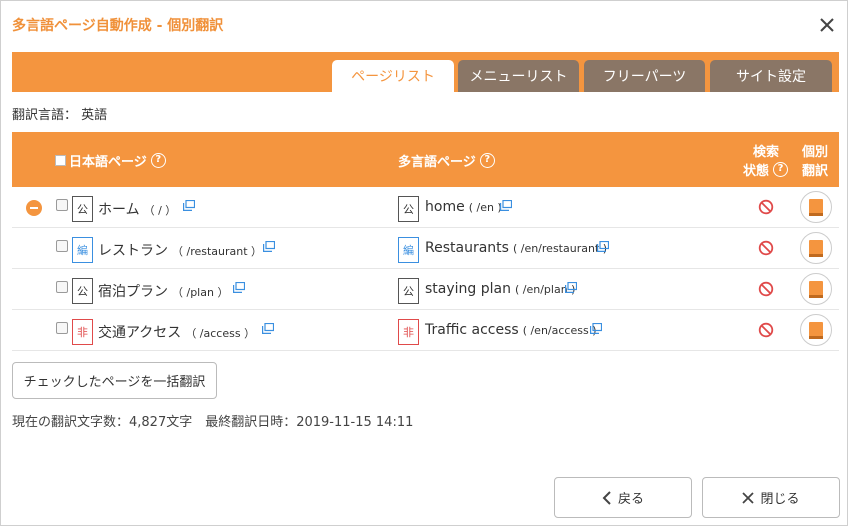 The image size is (848, 526). What do you see at coordinates (114, 380) in the screenshot?
I see `bulk-translate-button: チェックしたページを一括翻訳` at bounding box center [114, 380].